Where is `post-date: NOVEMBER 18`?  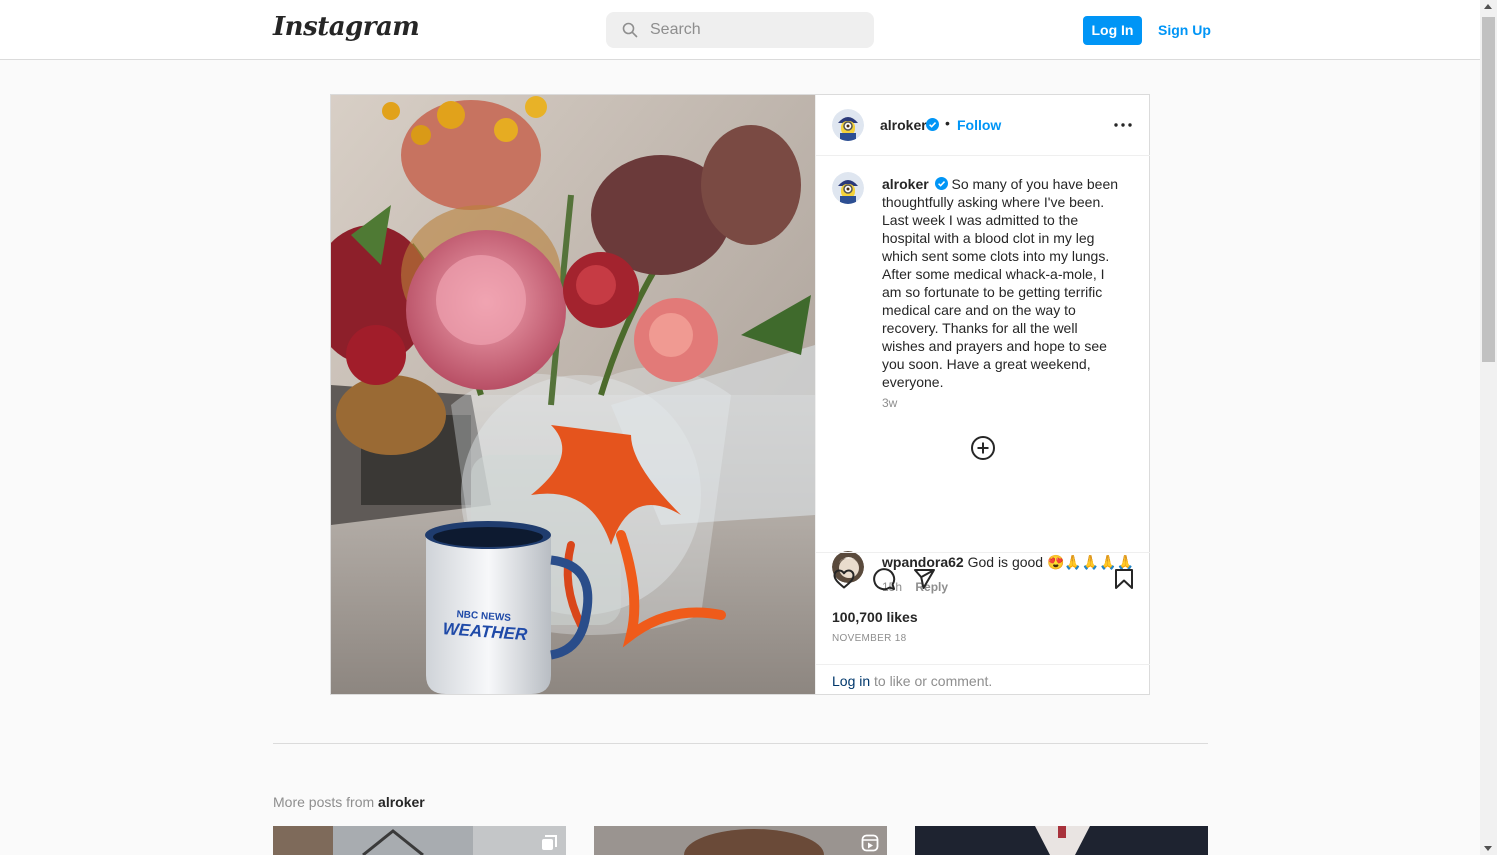 post-date: NOVEMBER 18 is located at coordinates (869, 638).